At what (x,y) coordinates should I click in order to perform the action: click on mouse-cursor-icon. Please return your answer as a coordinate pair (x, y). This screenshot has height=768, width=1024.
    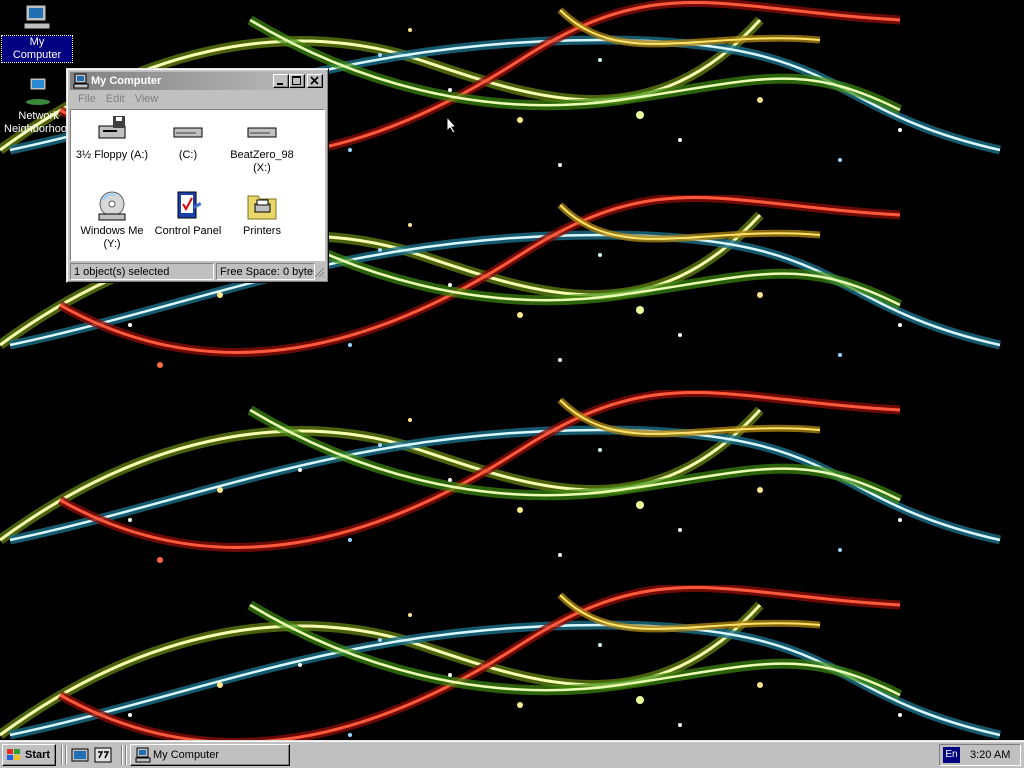
    Looking at the image, I should click on (452, 125).